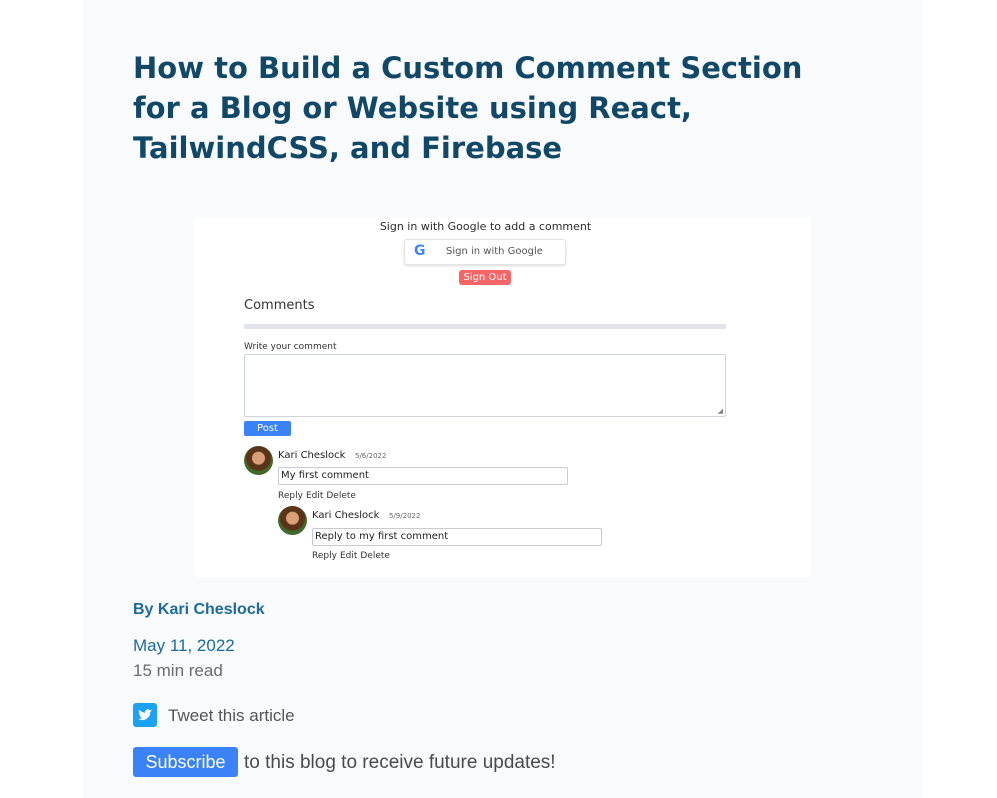  Describe the element at coordinates (485, 385) in the screenshot. I see `comment-textarea: ◢` at that location.